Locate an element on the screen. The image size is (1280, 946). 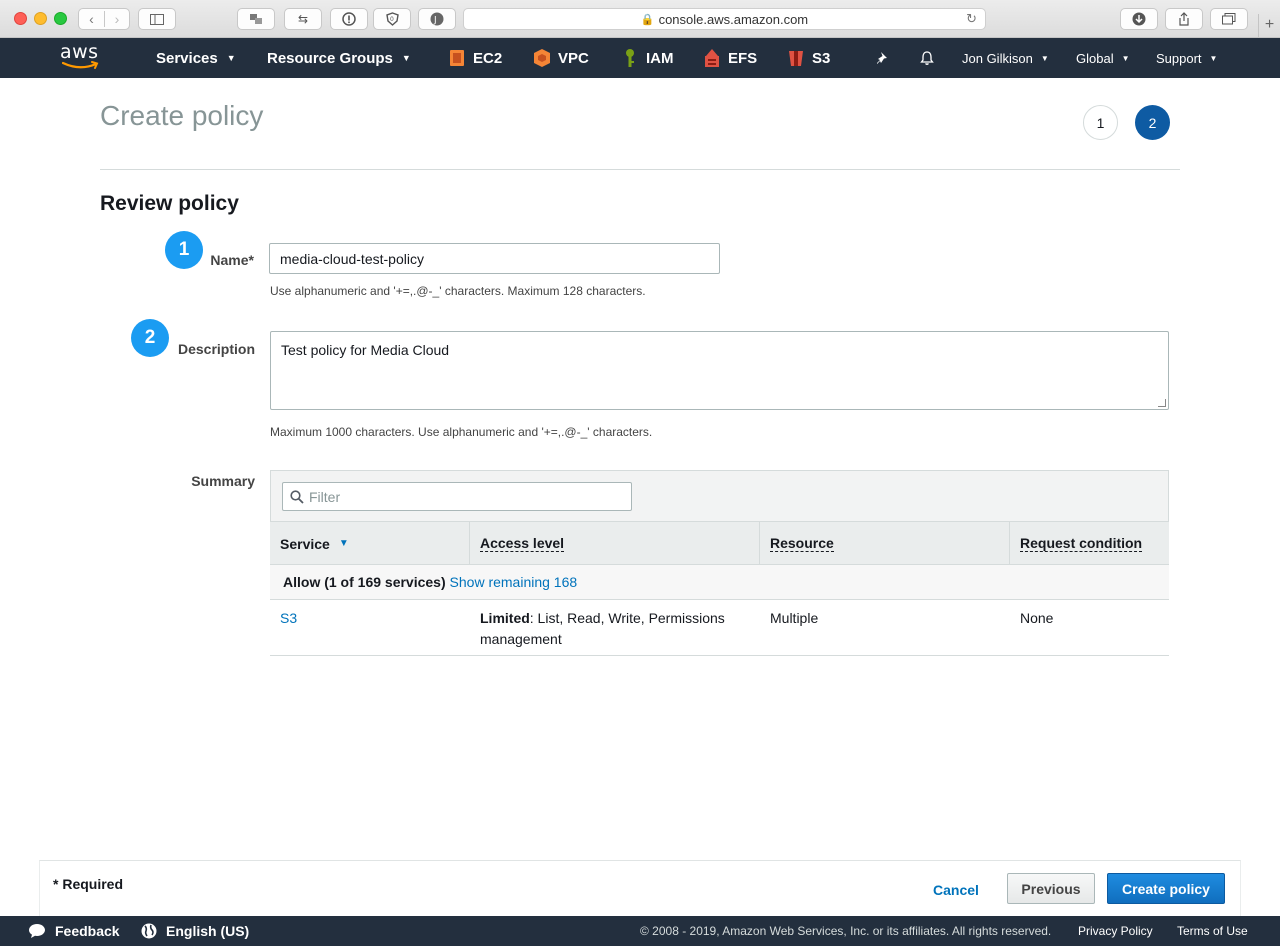
browser-toolbar: ‹ › ⇆ 0 J 🔒 console.aws.amazon.com ↻ + is located at coordinates (640, 19).